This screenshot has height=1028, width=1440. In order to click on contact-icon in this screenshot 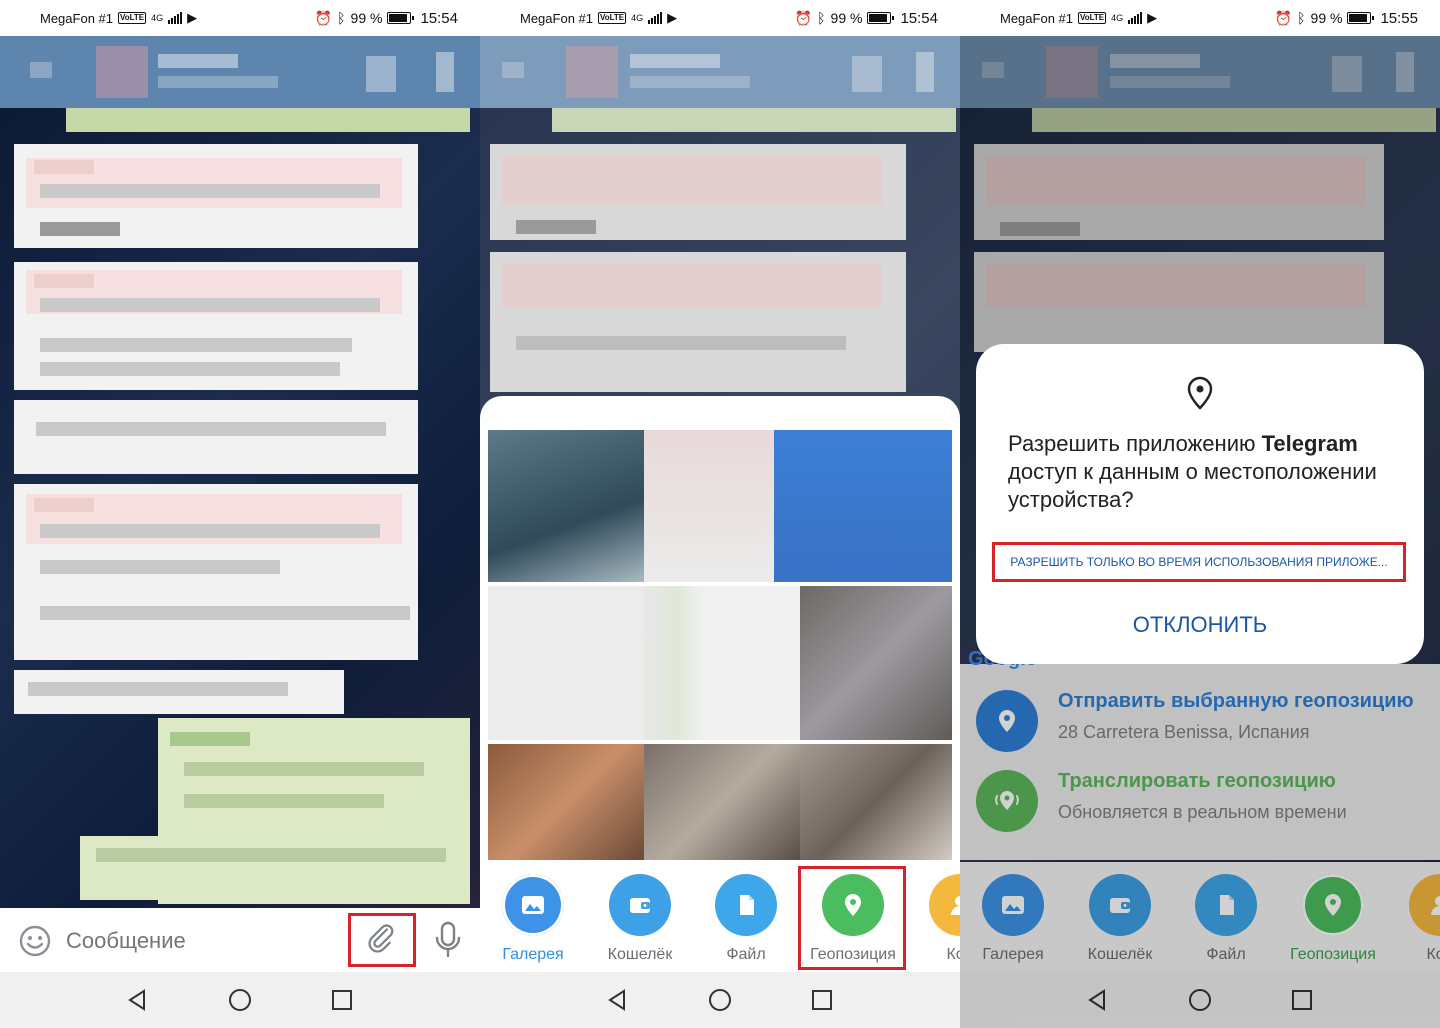, I will do `click(944, 905)`.